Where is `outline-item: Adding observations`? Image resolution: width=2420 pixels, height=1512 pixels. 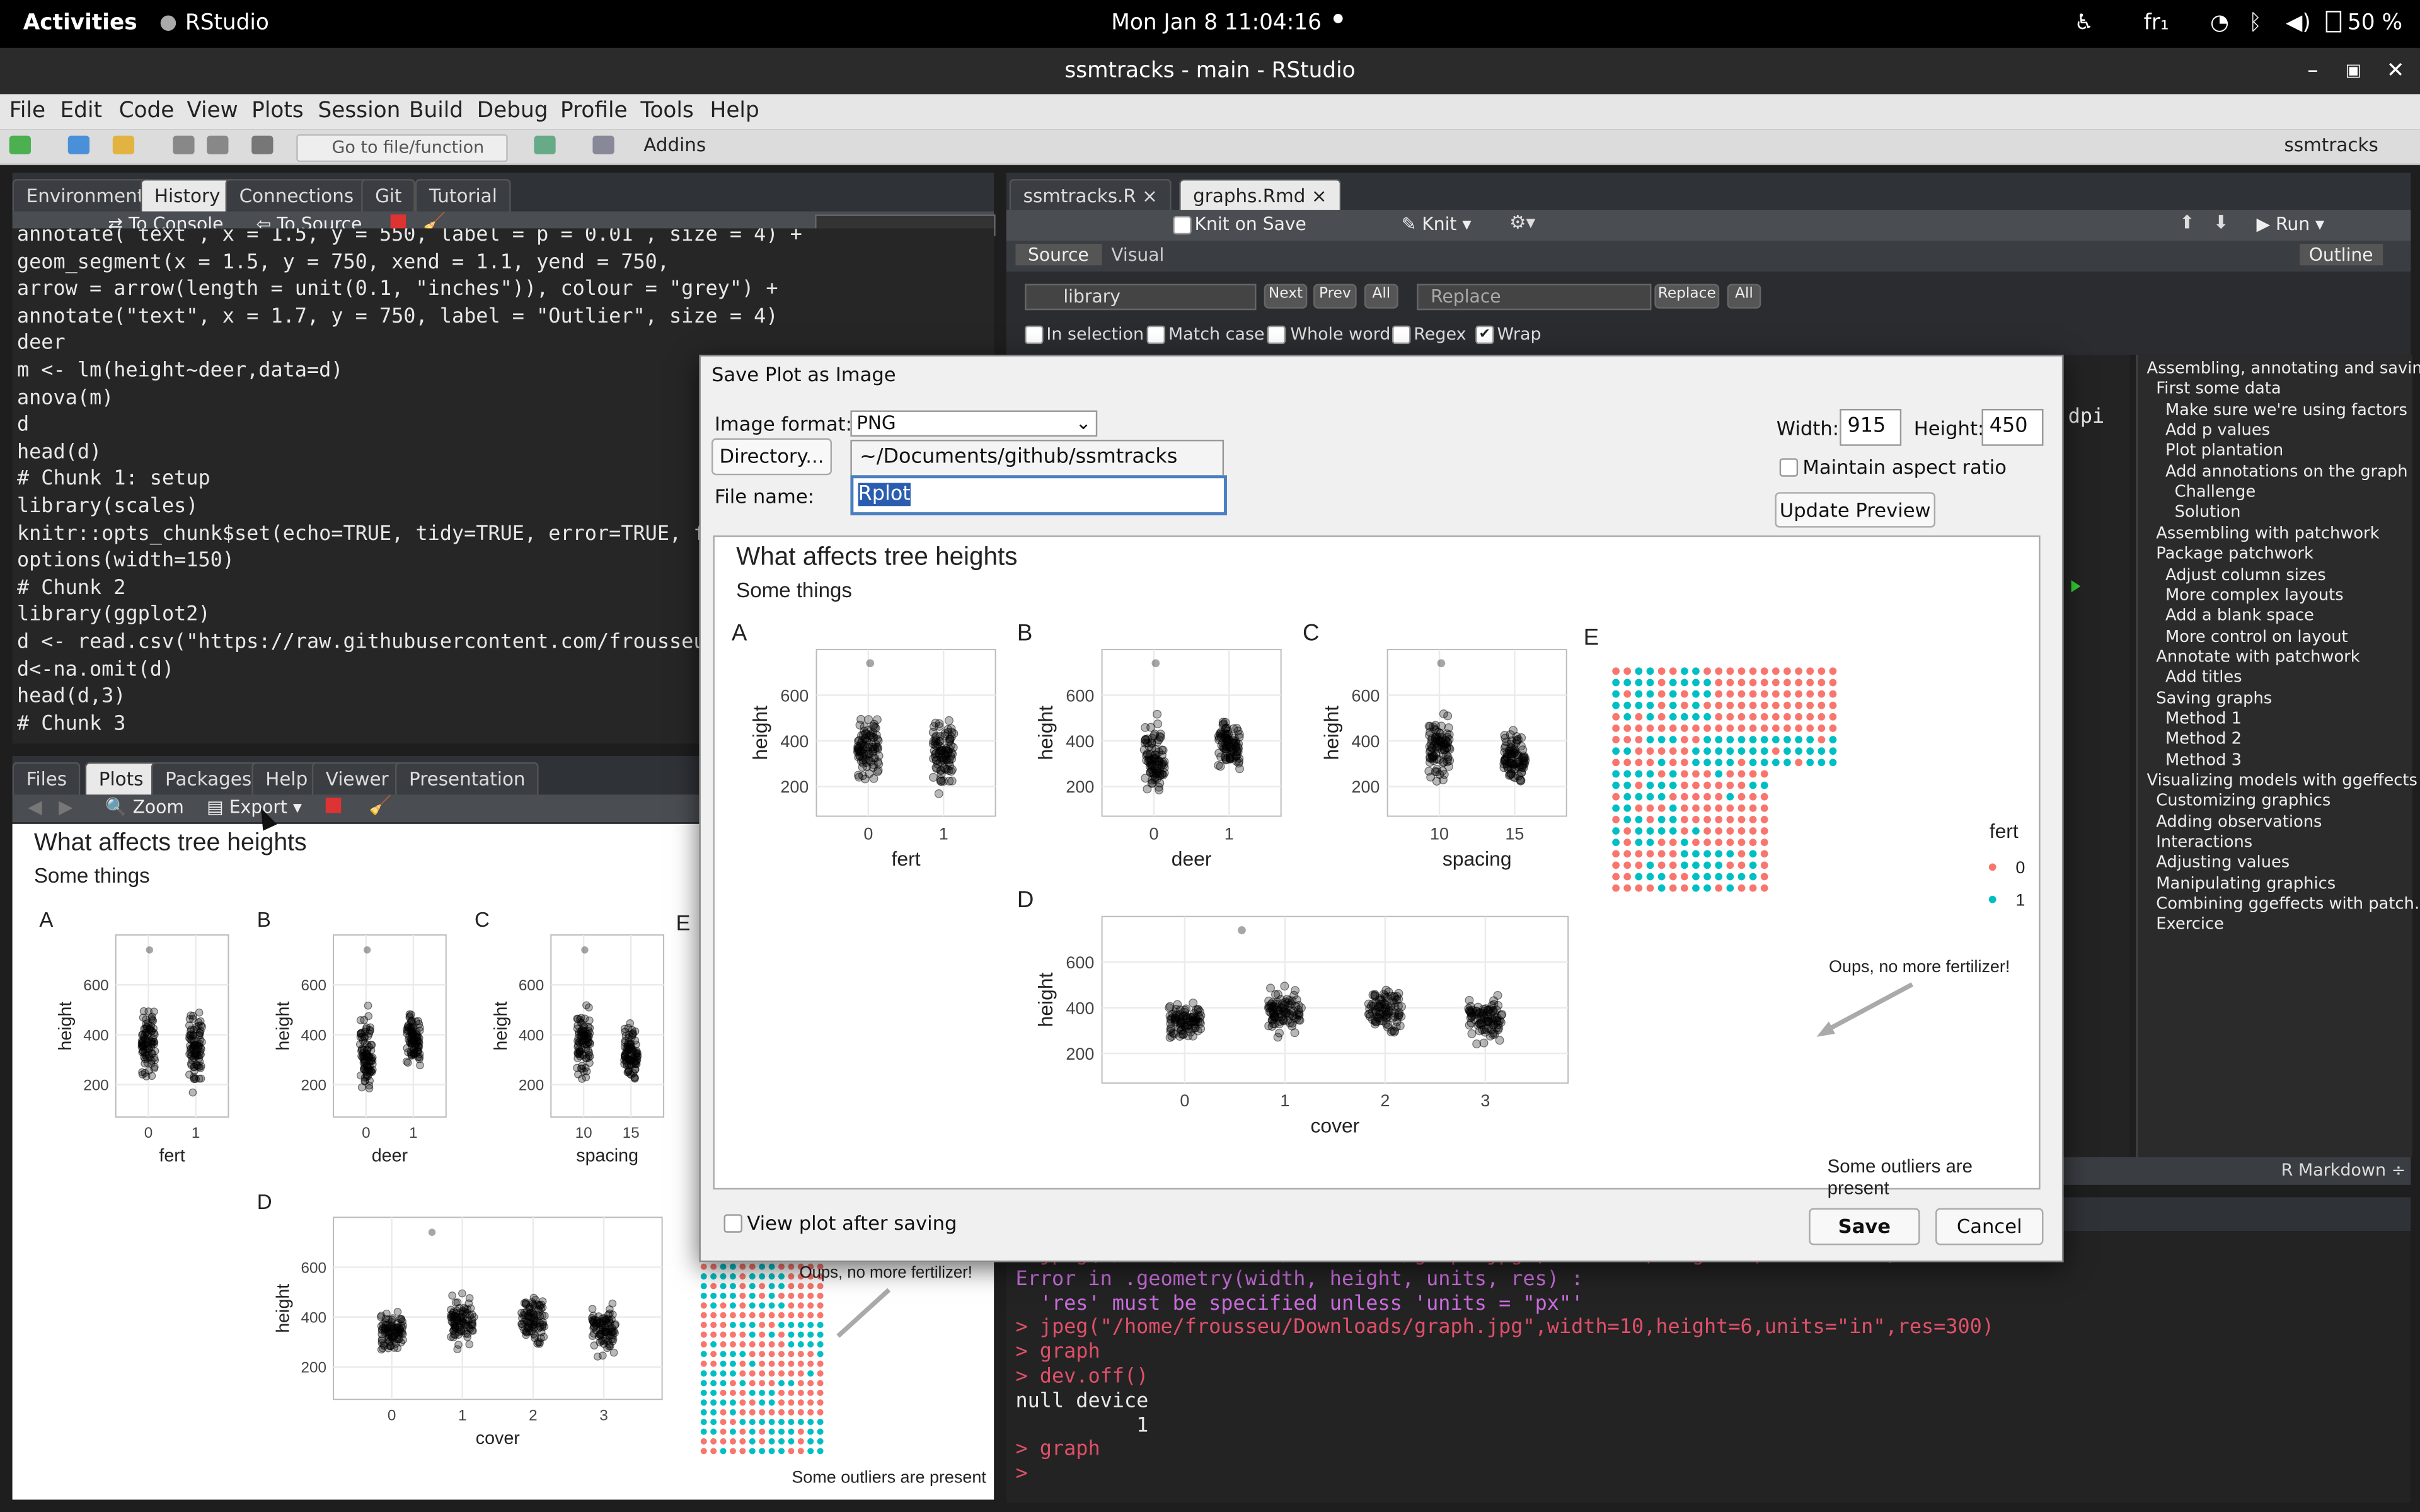
outline-item: Adding observations is located at coordinates (2239, 822).